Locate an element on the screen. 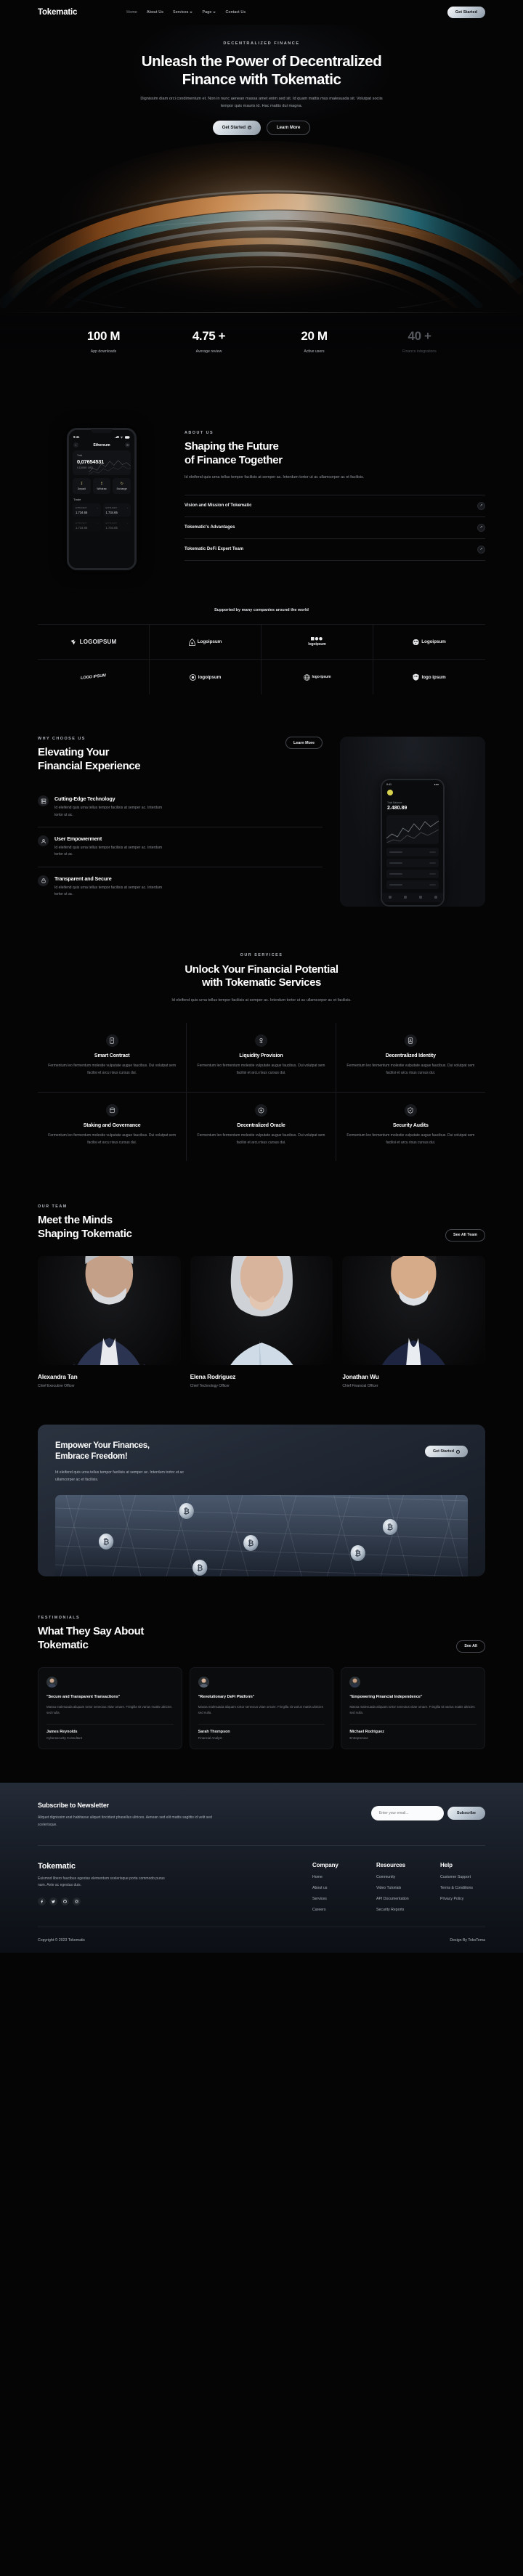 The width and height of the screenshot is (523, 2576). footer-link-customer-support: Customer Support is located at coordinates (462, 1877).